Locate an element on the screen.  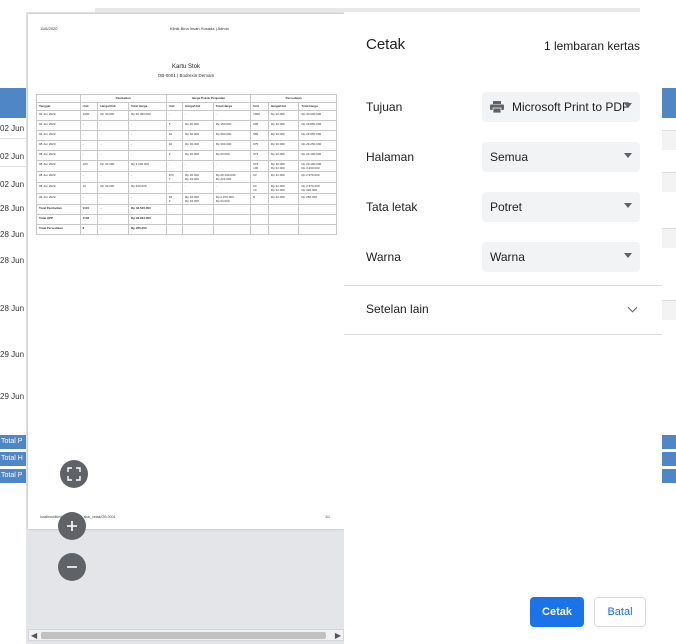
table-cell: 08 Jun 2020 is located at coordinates (58, 155).